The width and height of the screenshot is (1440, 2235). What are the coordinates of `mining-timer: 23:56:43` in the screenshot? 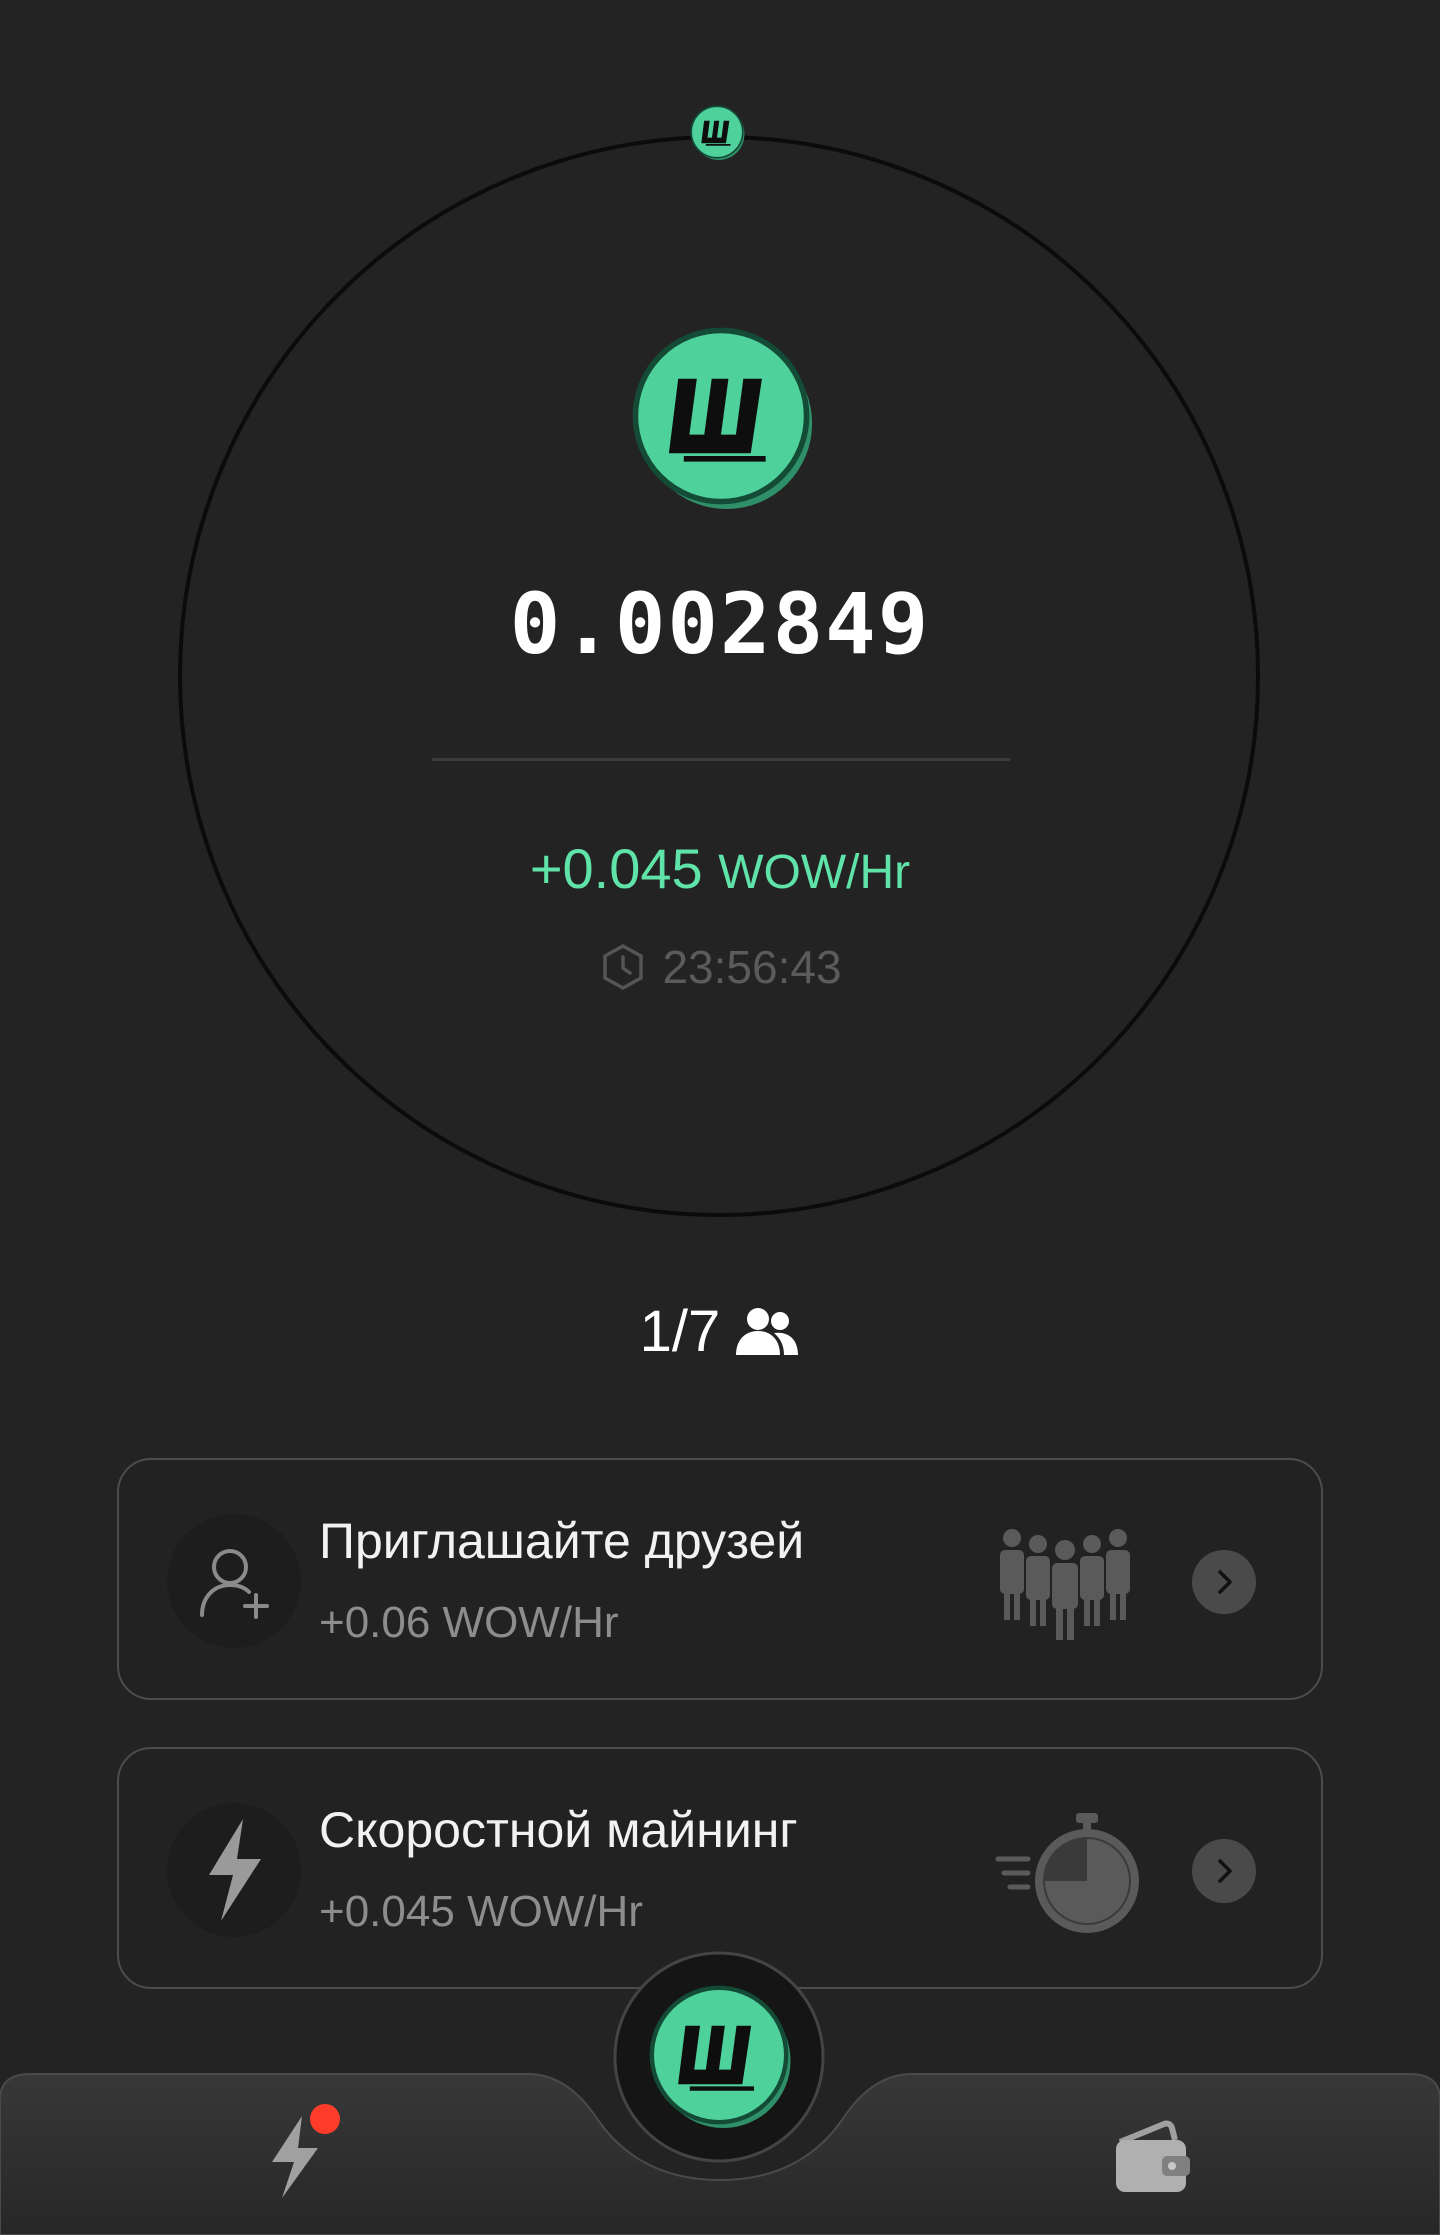 It's located at (720, 967).